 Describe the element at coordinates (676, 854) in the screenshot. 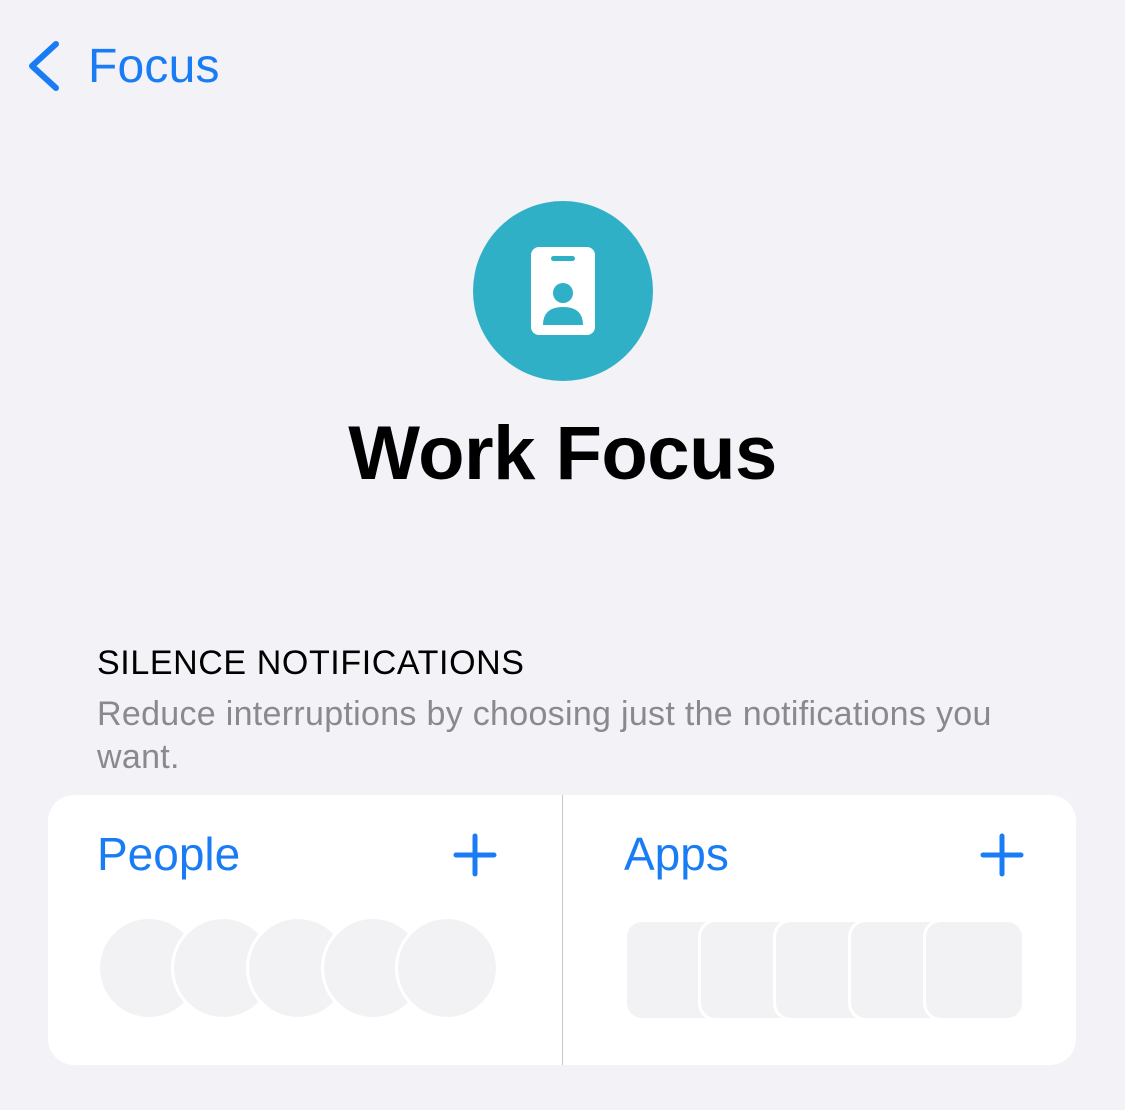

I see `apps-label: Apps` at that location.